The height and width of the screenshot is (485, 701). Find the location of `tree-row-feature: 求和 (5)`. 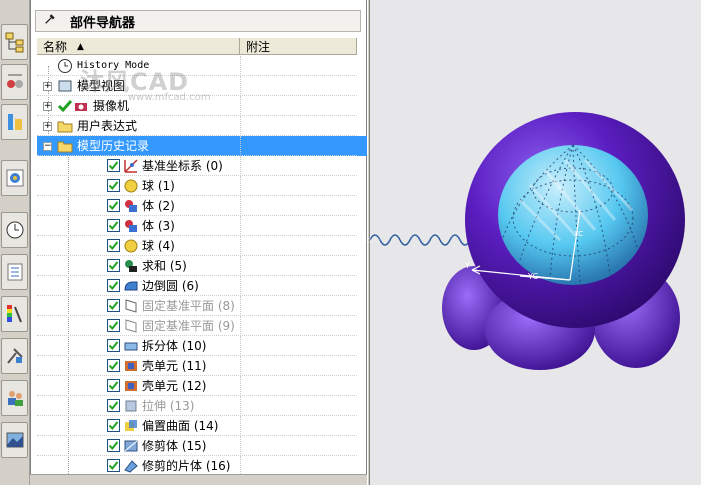

tree-row-feature: 求和 (5) is located at coordinates (202, 266).